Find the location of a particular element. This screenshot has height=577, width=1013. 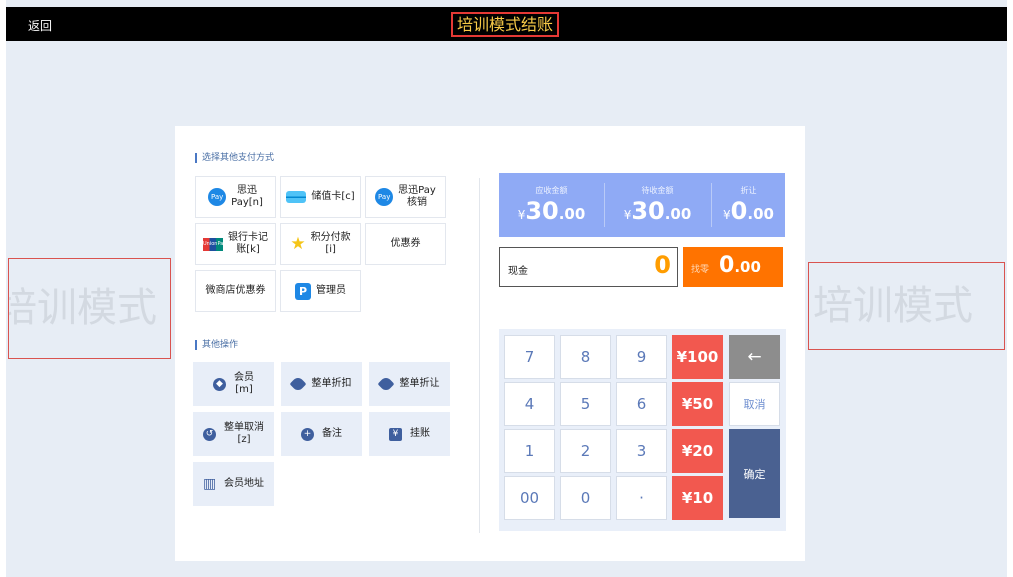

op-cancel-order-button: ↺ 整单取消 [z] is located at coordinates (233, 434).